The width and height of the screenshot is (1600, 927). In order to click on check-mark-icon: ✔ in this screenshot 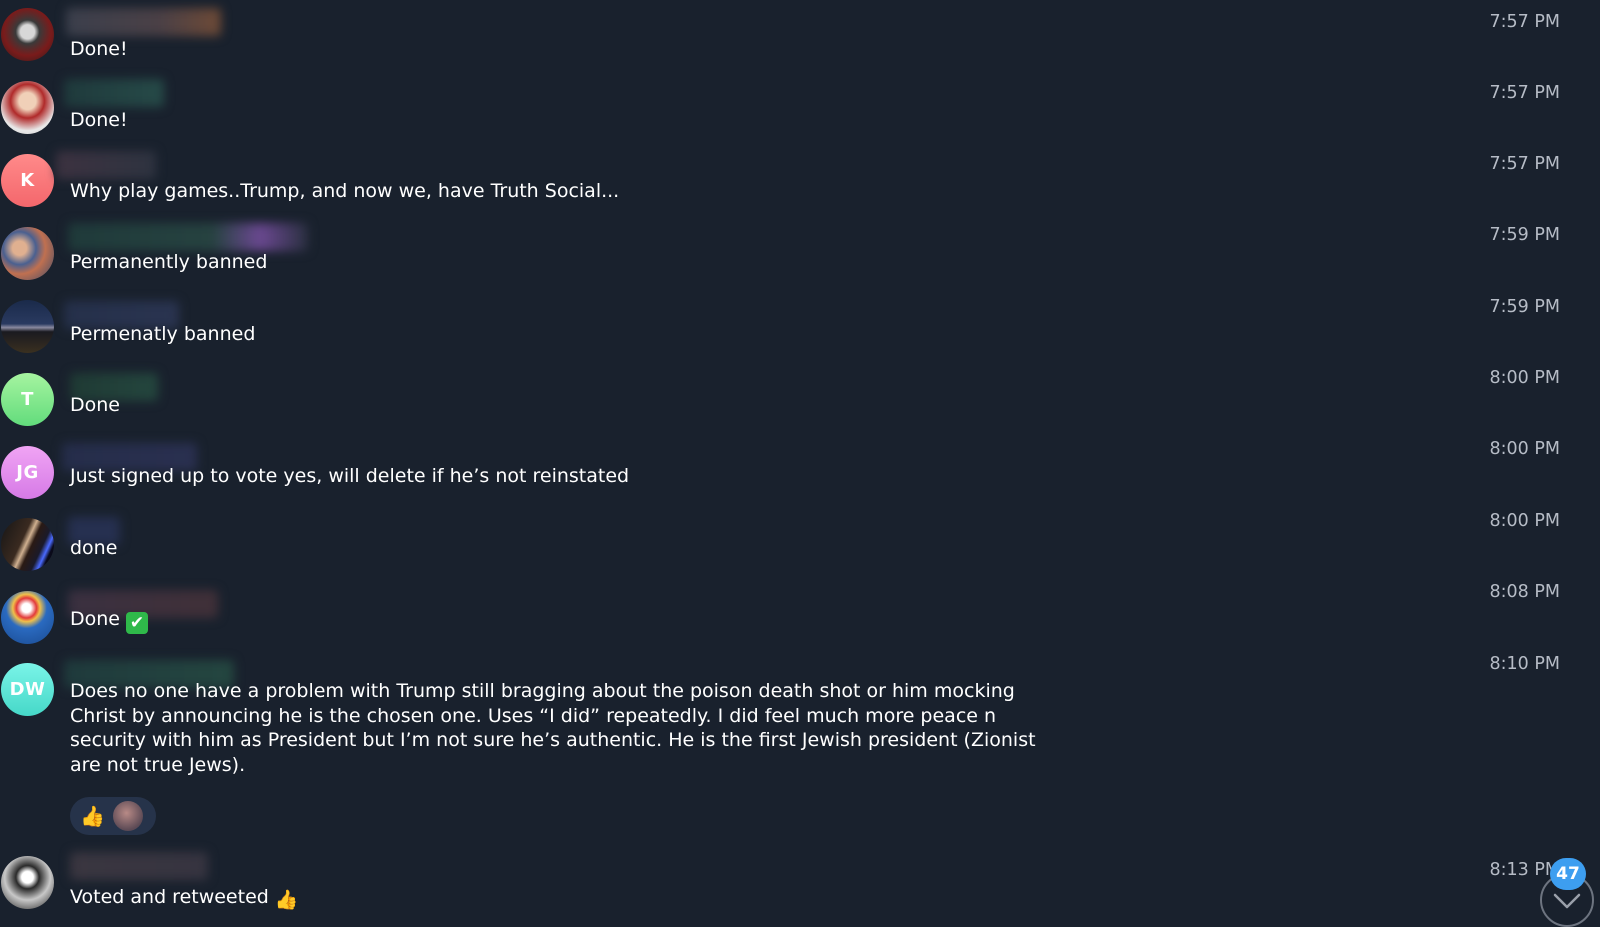, I will do `click(137, 623)`.